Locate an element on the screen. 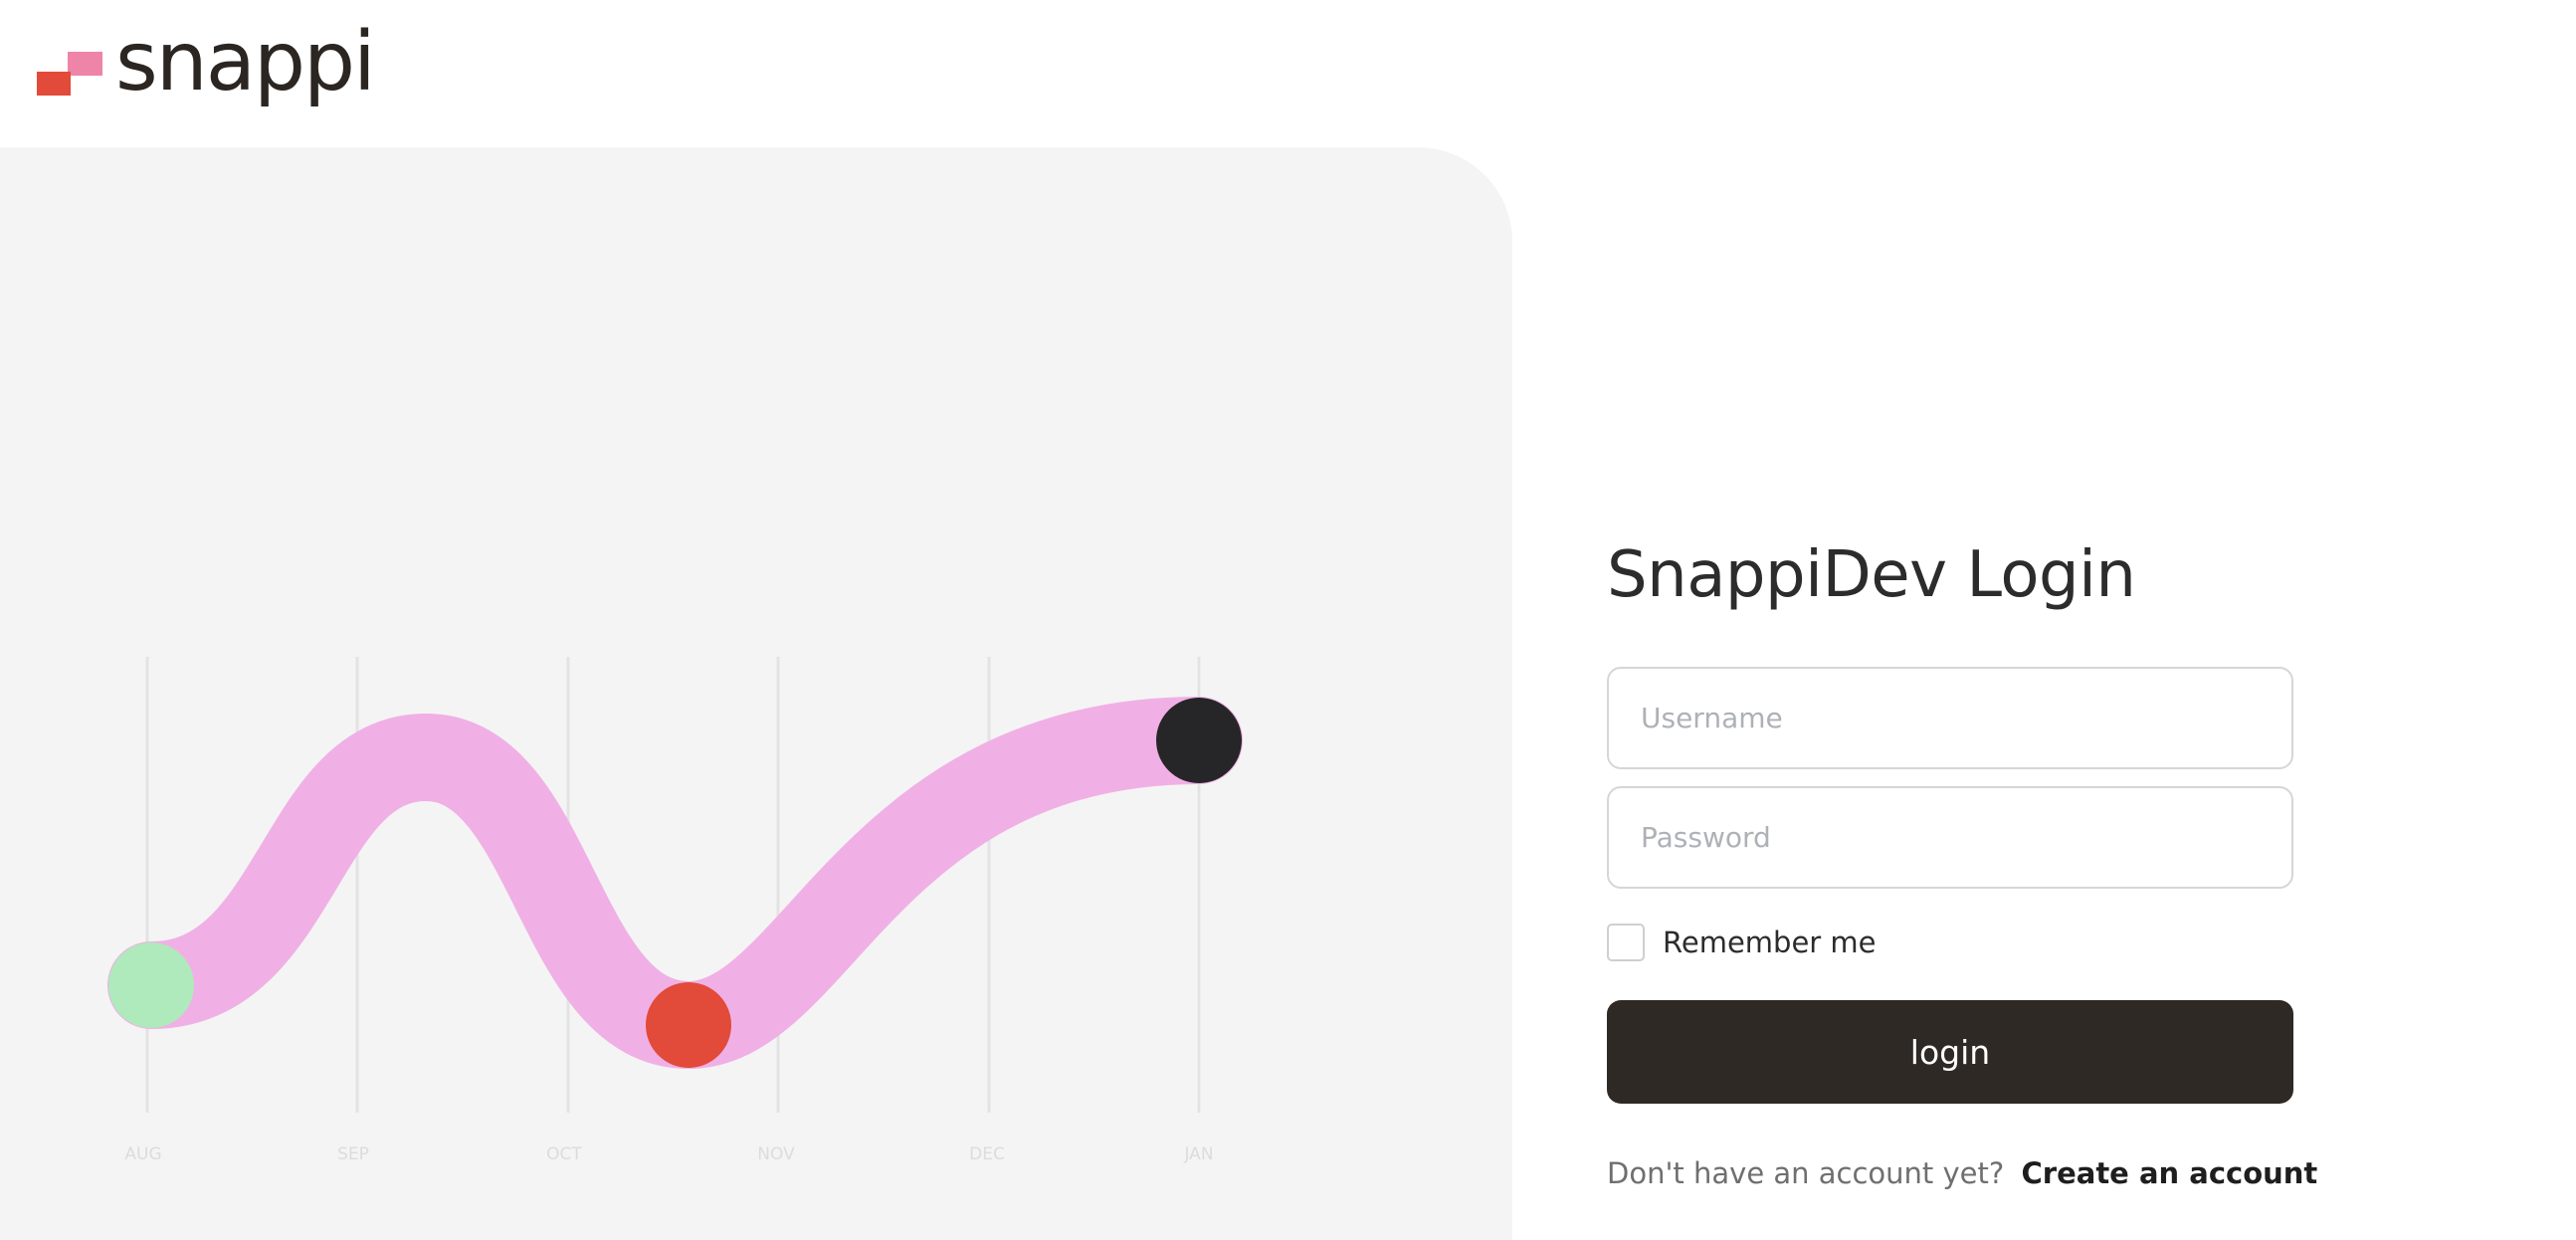 The image size is (2576, 1240). end-dot is located at coordinates (1199, 741).